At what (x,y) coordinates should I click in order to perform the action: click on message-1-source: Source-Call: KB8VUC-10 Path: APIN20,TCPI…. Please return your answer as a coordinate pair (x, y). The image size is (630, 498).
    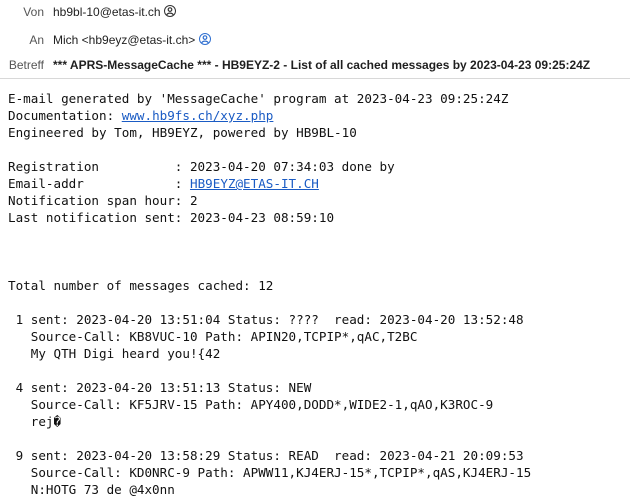
    Looking at the image, I should click on (213, 336).